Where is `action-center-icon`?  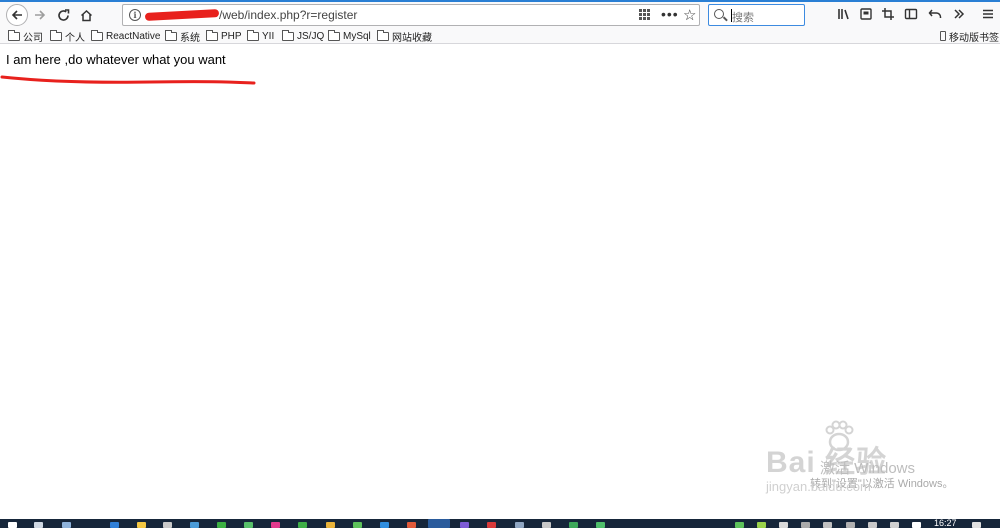 action-center-icon is located at coordinates (976, 525).